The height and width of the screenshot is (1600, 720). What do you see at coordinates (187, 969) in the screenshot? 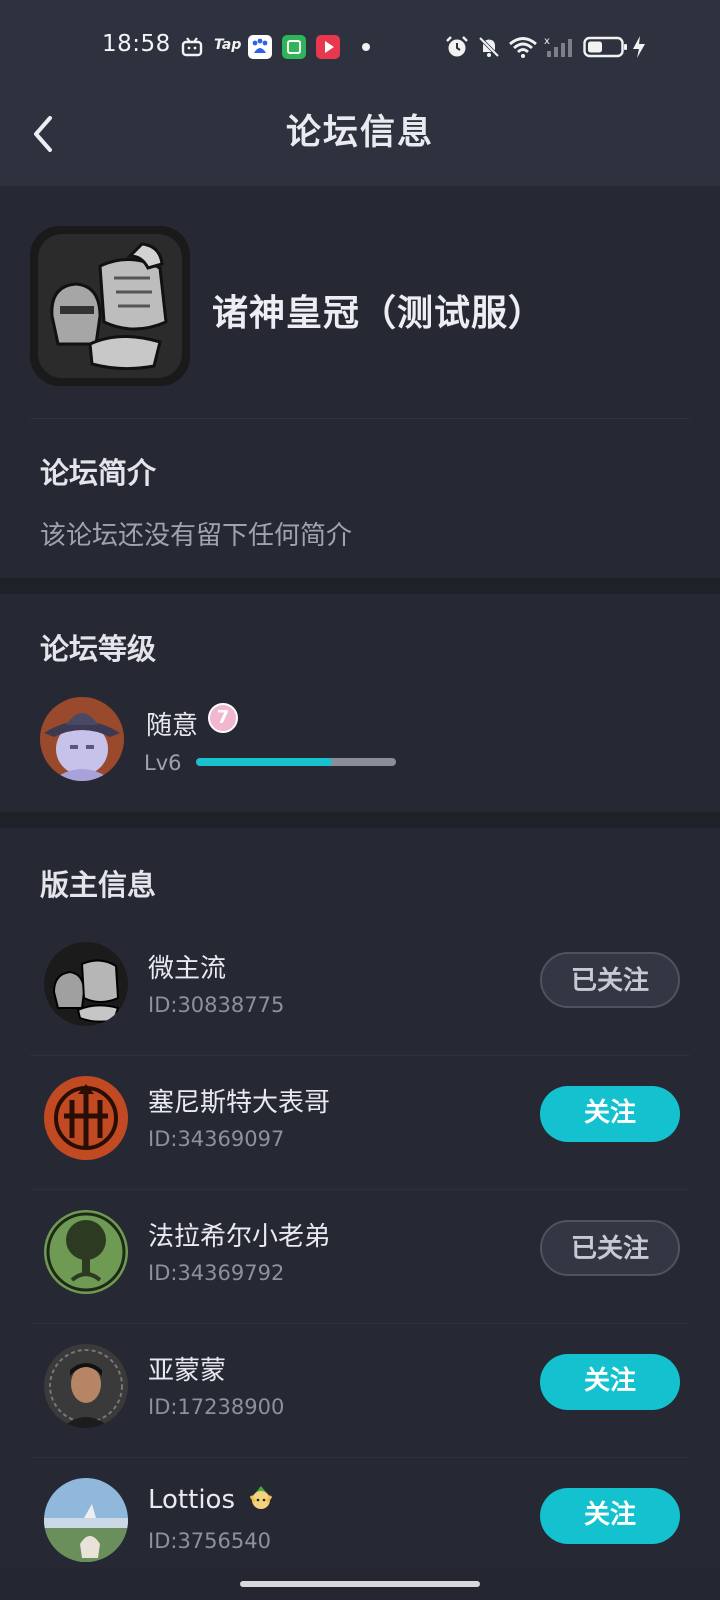
I see `moderator-name: 微主流` at bounding box center [187, 969].